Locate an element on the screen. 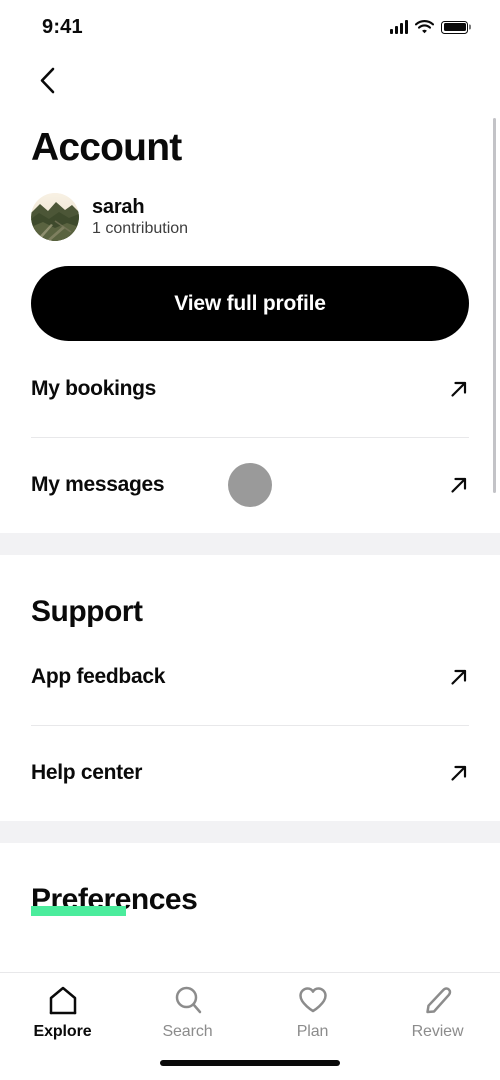 The image size is (500, 1080). list-item-app-feedback: App feedback is located at coordinates (250, 677).